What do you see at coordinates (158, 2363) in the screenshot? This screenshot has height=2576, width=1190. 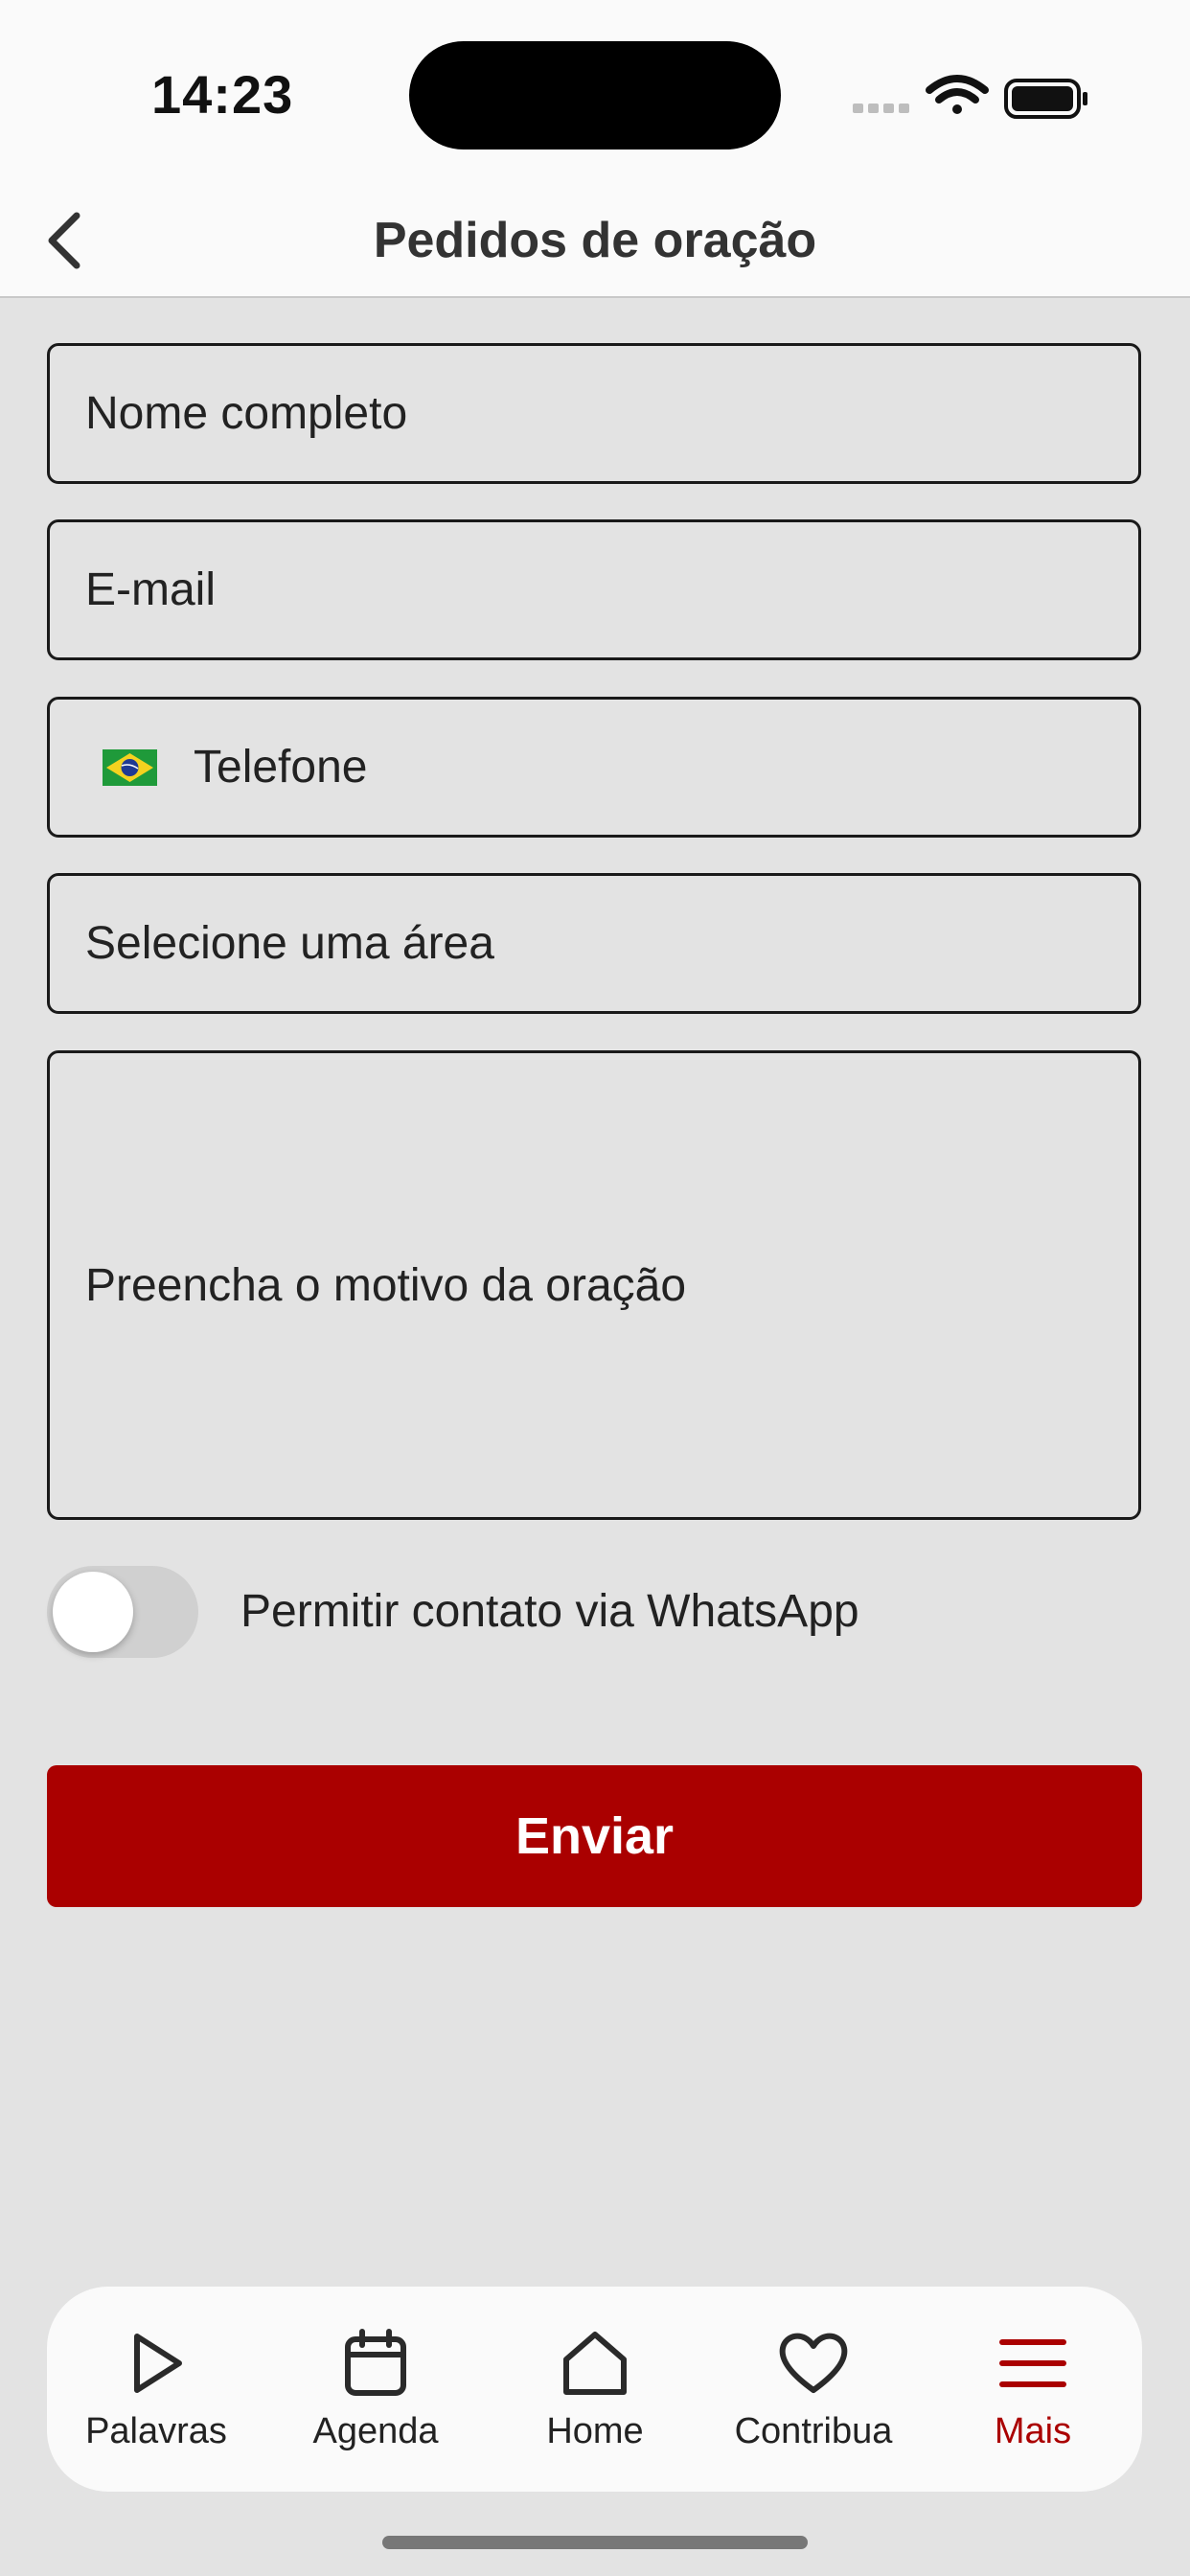 I see `play-icon` at bounding box center [158, 2363].